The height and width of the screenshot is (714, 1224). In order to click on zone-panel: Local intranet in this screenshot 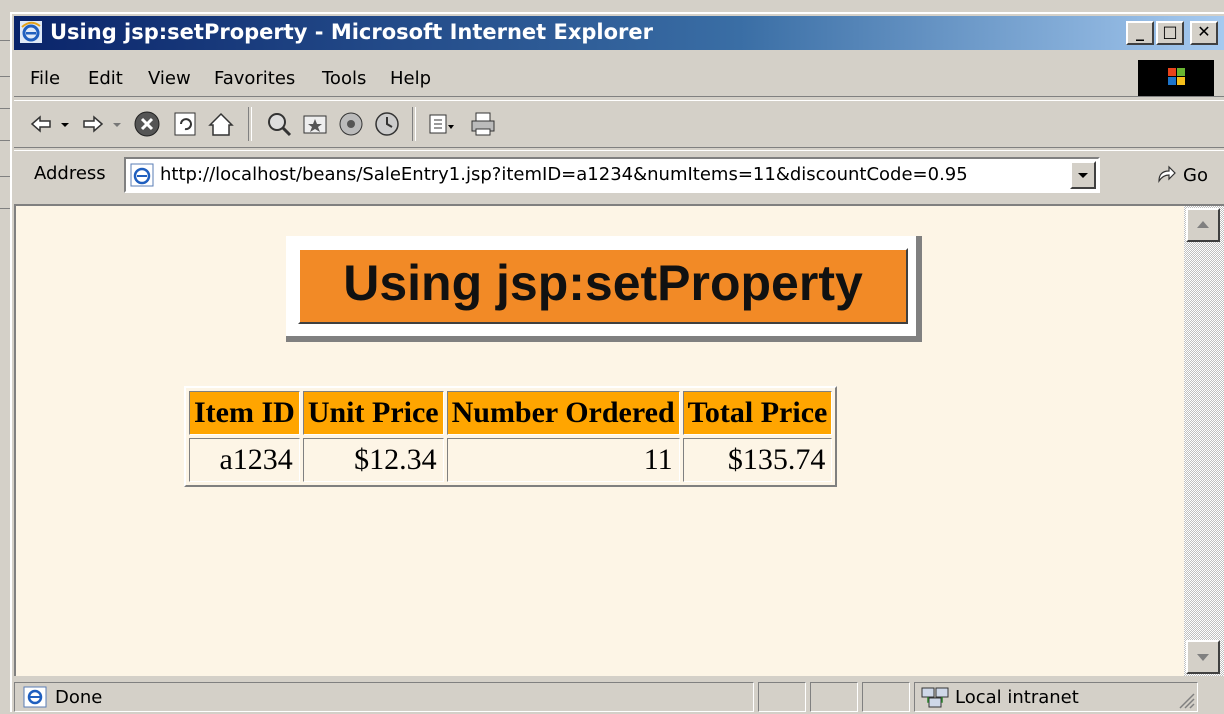, I will do `click(1056, 697)`.